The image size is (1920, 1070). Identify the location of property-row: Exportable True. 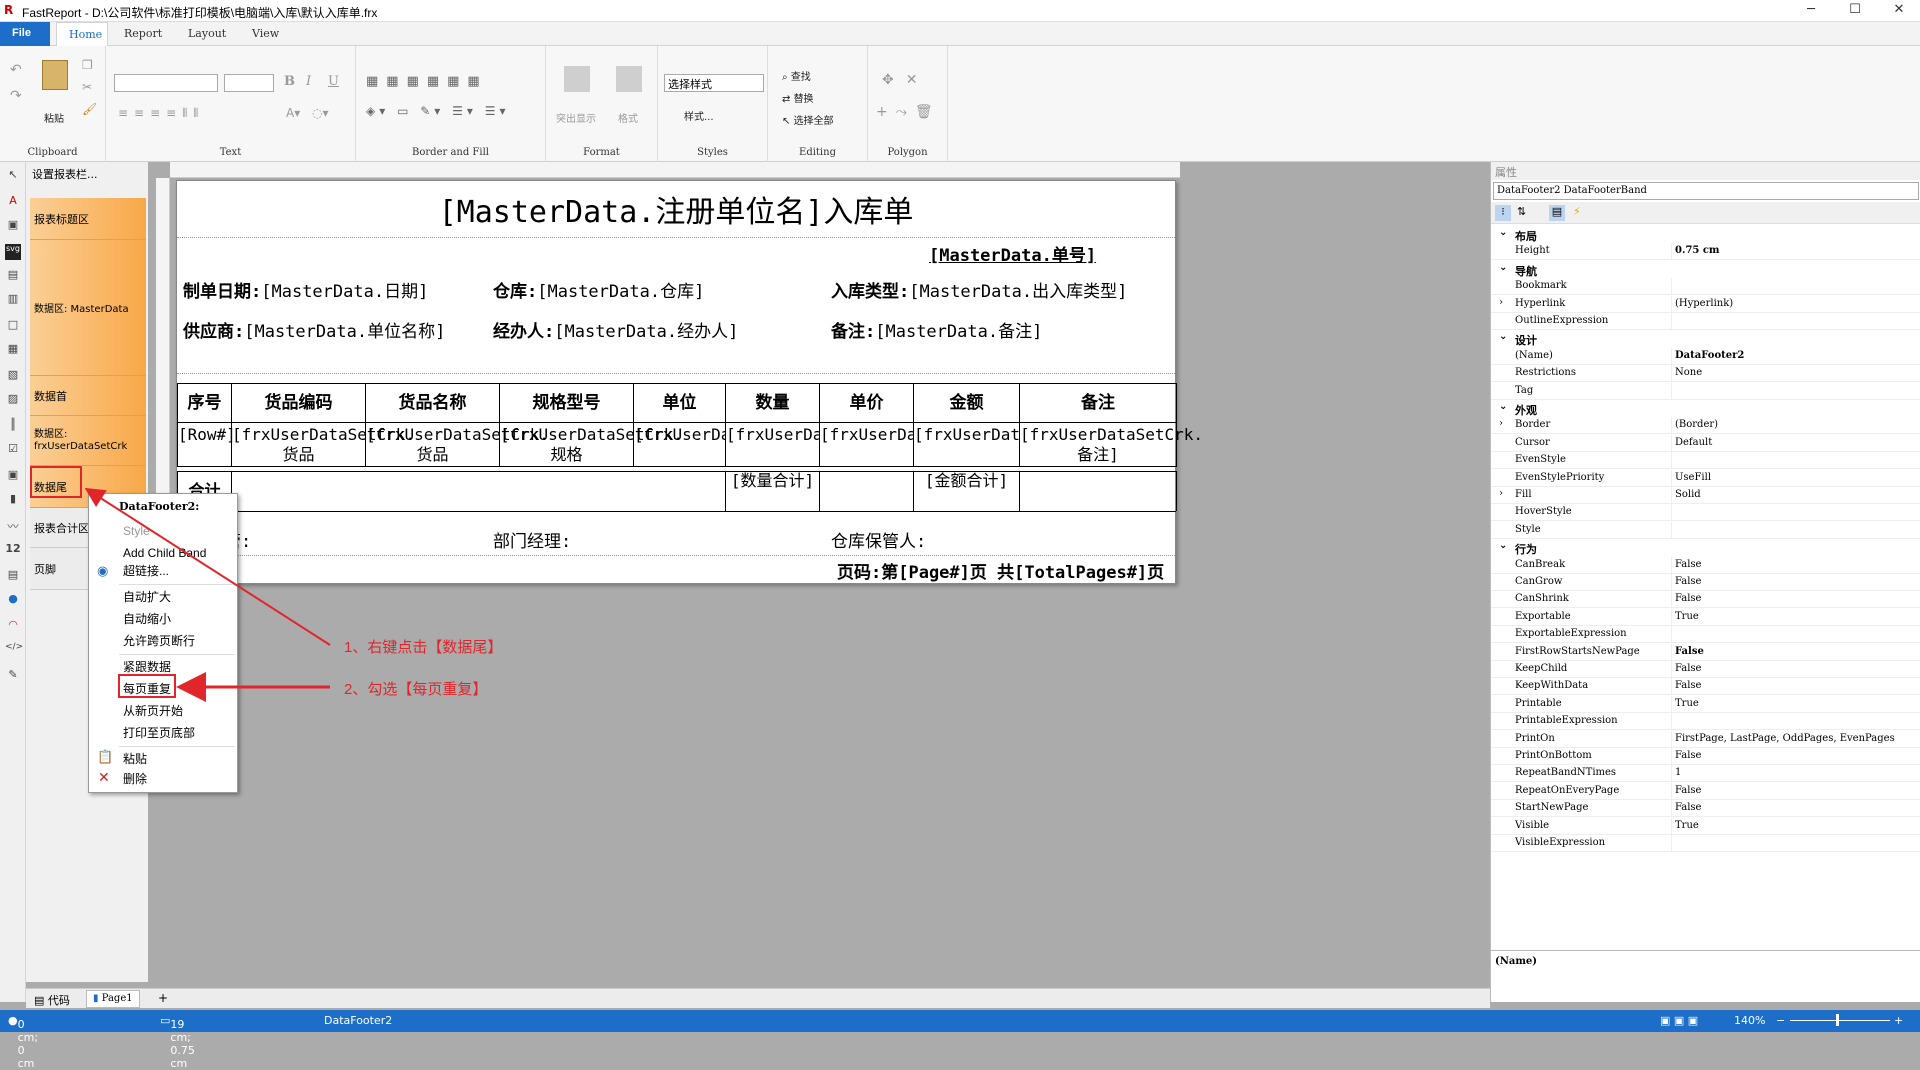
(1705, 617).